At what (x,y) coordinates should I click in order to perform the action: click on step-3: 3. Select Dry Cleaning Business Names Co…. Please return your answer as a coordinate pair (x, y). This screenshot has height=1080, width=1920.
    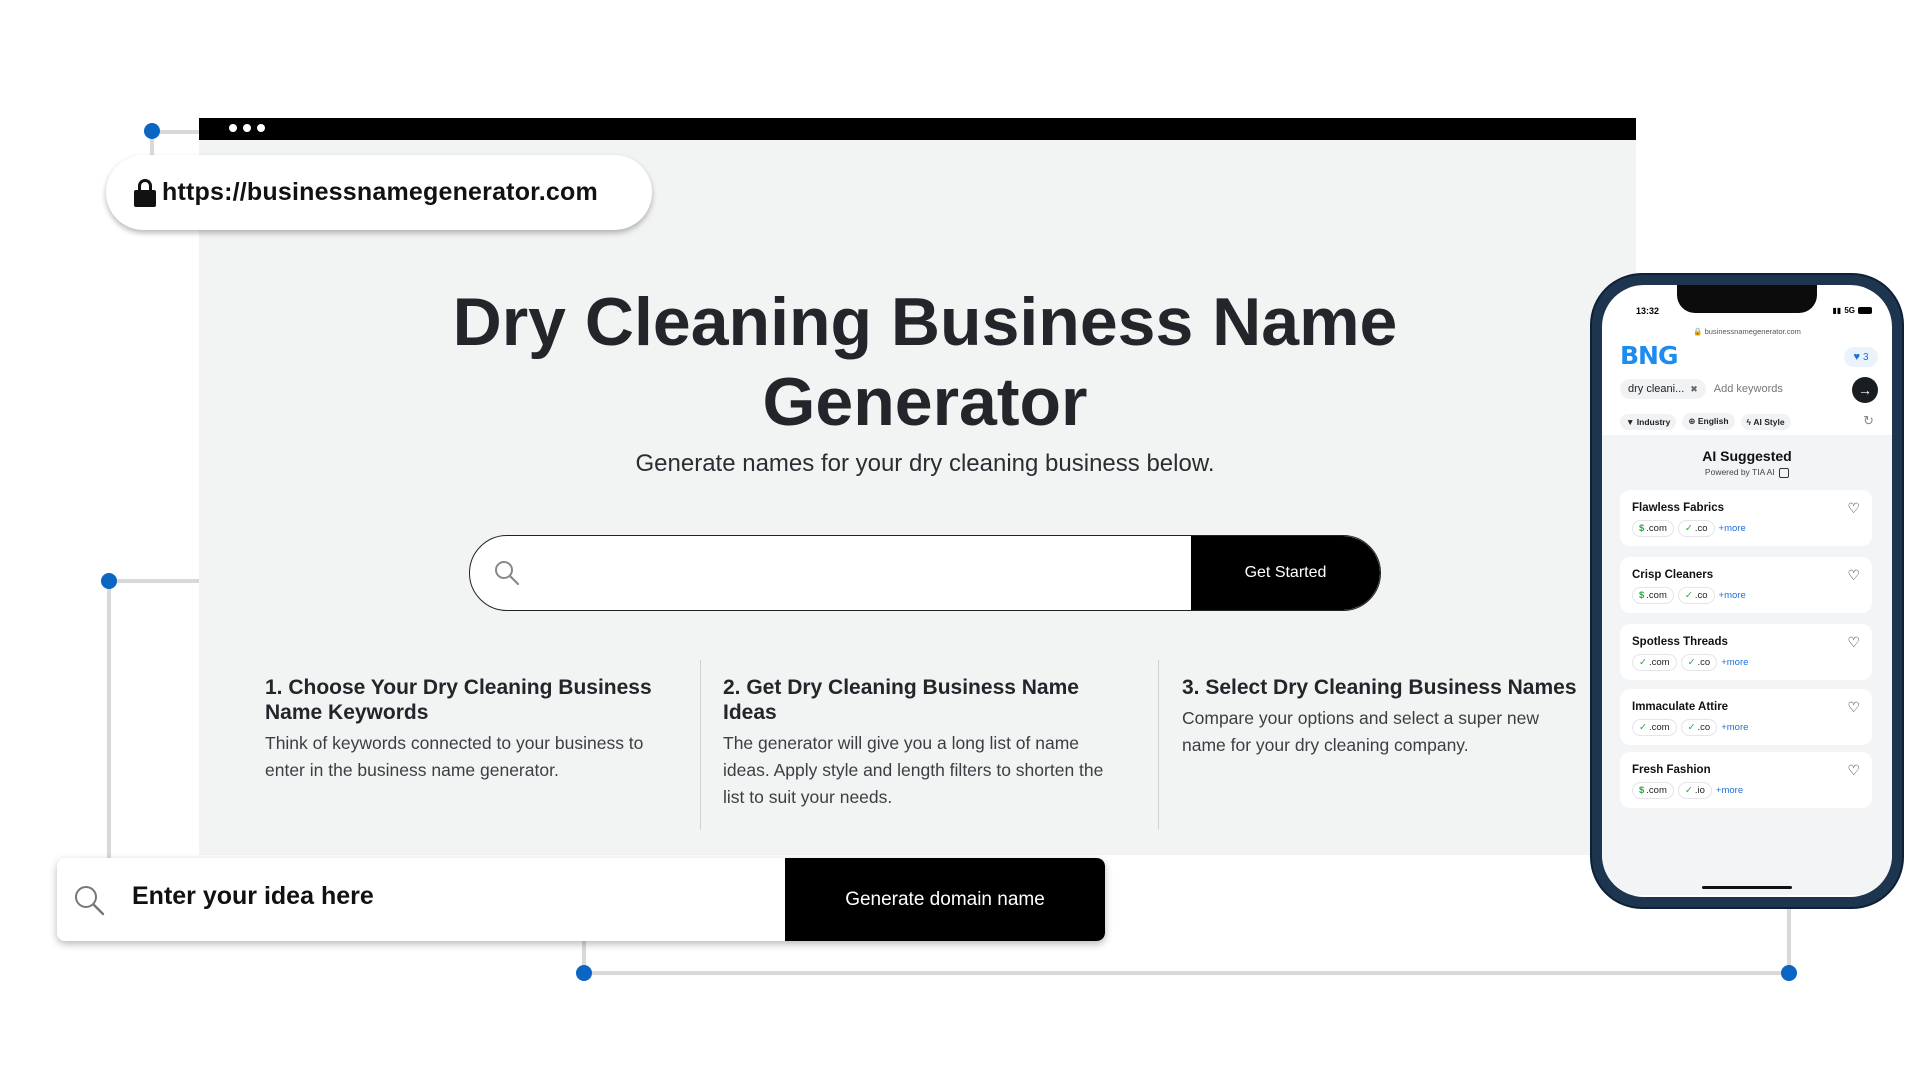
    Looking at the image, I should click on (1382, 717).